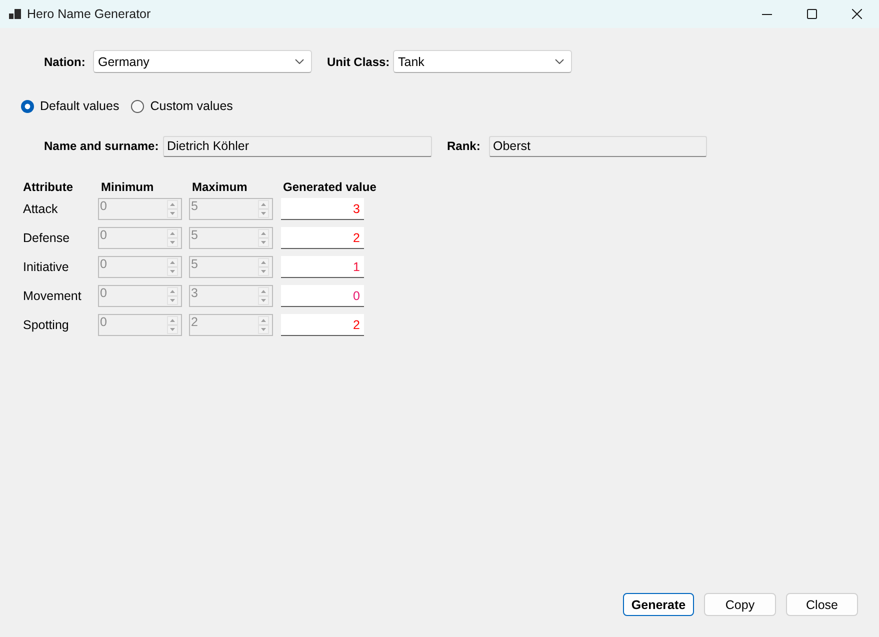  What do you see at coordinates (658, 604) in the screenshot?
I see `generate-button: Generate` at bounding box center [658, 604].